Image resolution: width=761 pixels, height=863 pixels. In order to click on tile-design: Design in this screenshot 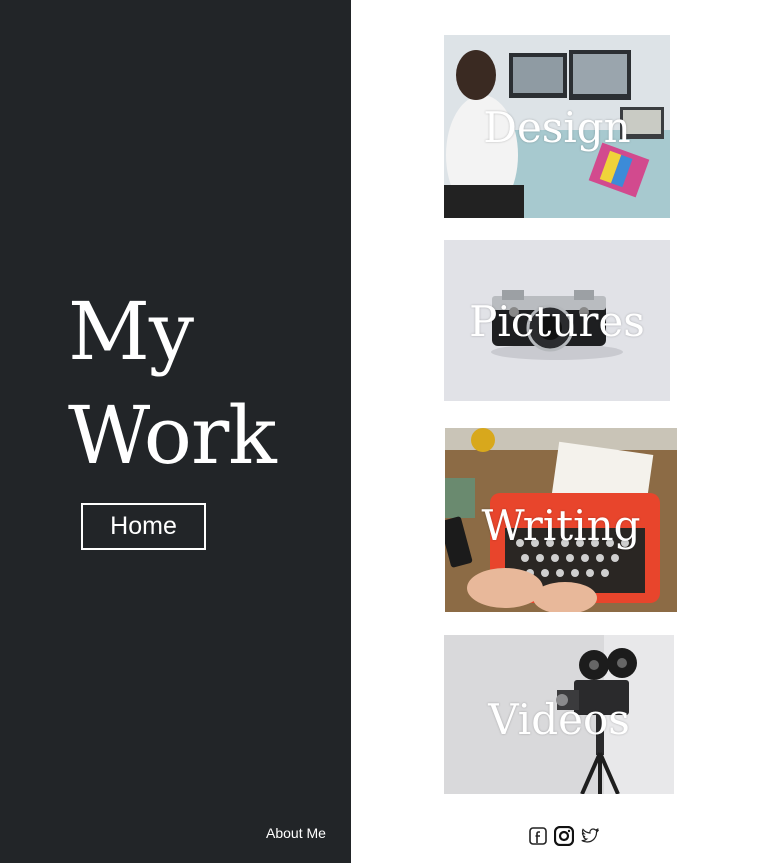, I will do `click(557, 126)`.